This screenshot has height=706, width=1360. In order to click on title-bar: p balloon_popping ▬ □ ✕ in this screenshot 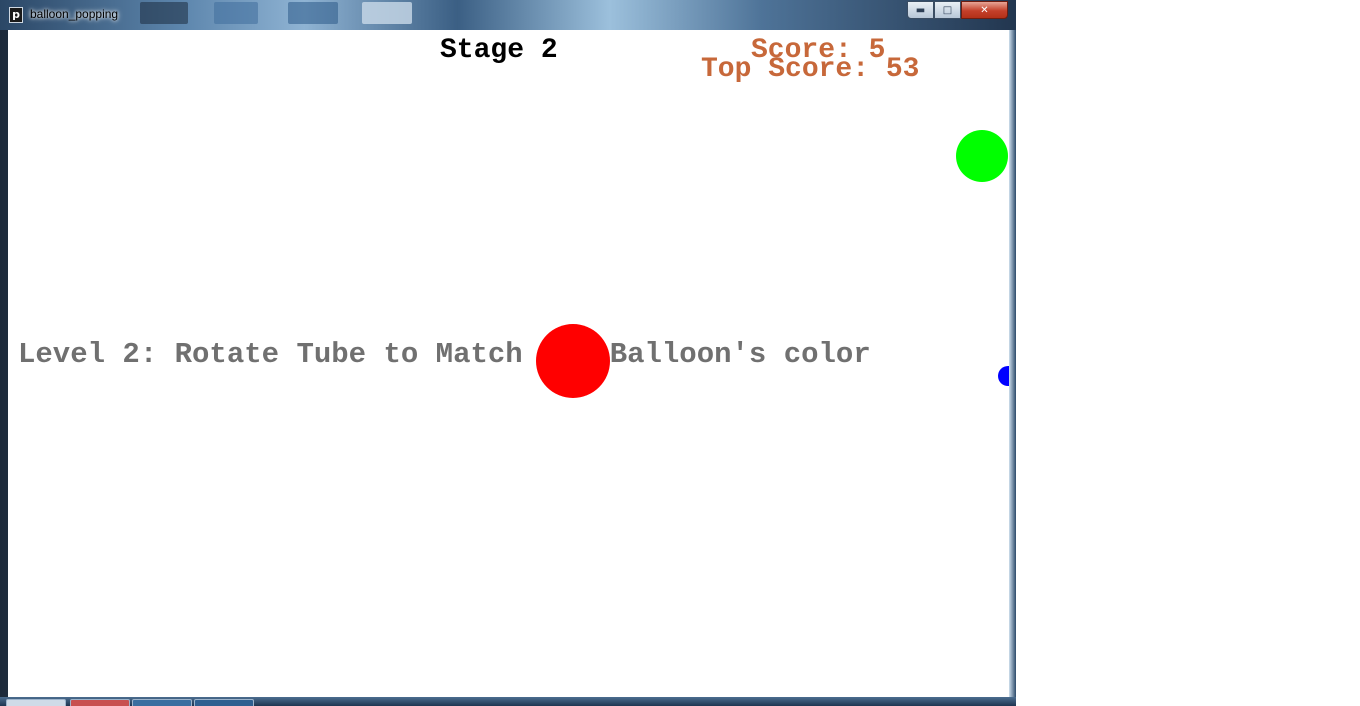, I will do `click(508, 15)`.